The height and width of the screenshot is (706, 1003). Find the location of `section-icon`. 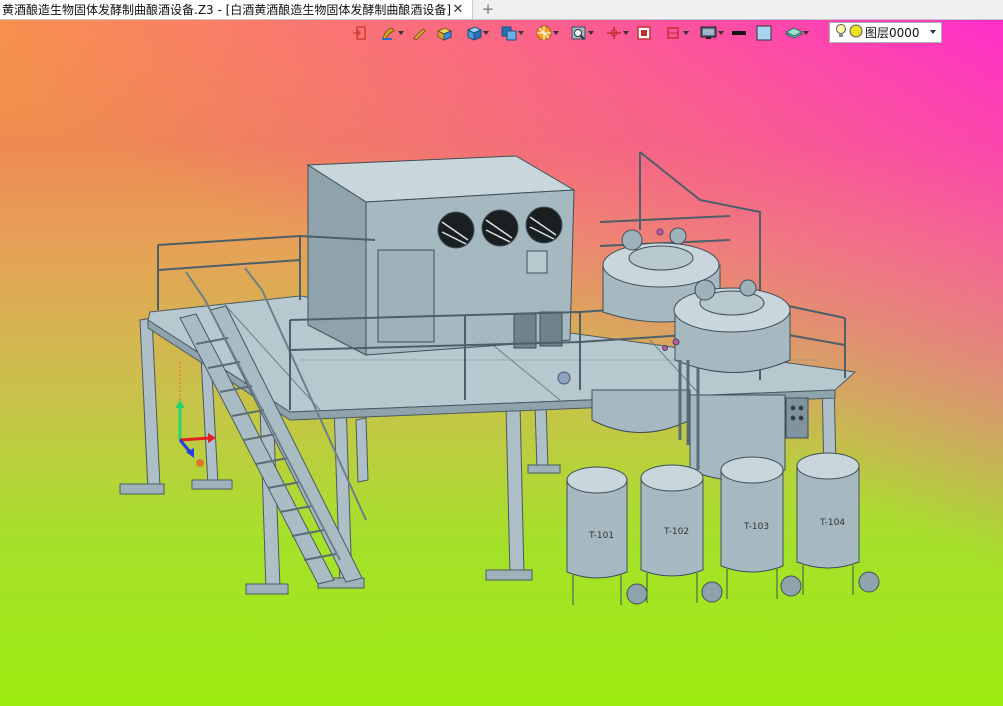

section-icon is located at coordinates (674, 33).